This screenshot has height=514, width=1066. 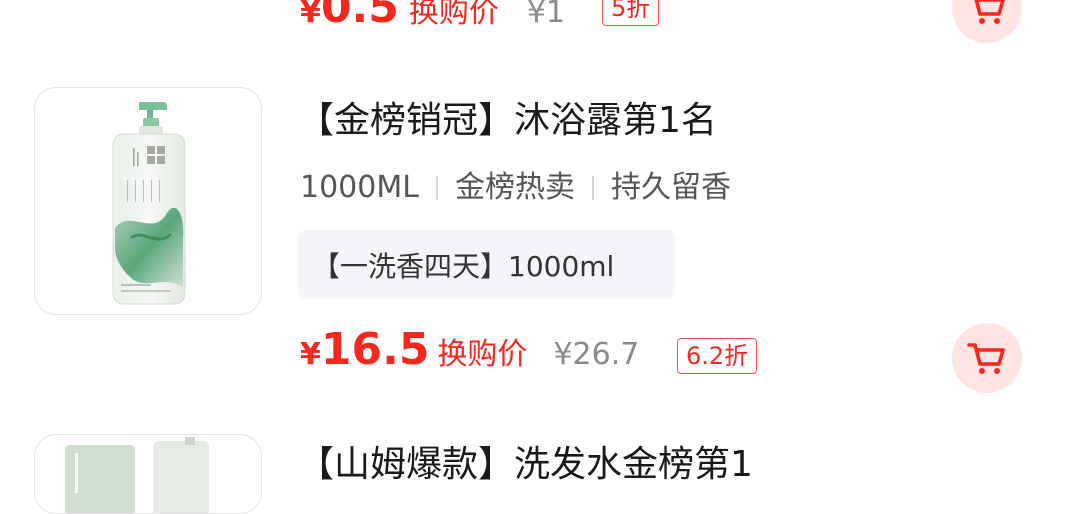 What do you see at coordinates (359, 16) in the screenshot?
I see `exchange-price: 0.5` at bounding box center [359, 16].